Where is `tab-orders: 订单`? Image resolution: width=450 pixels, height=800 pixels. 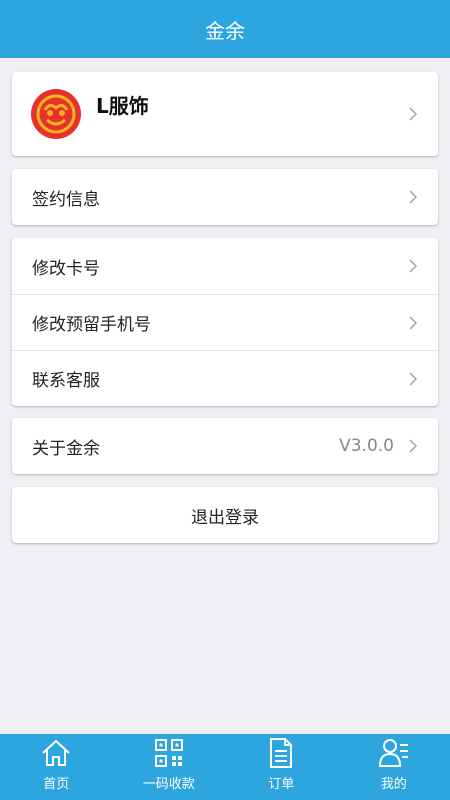 tab-orders: 订单 is located at coordinates (281, 767).